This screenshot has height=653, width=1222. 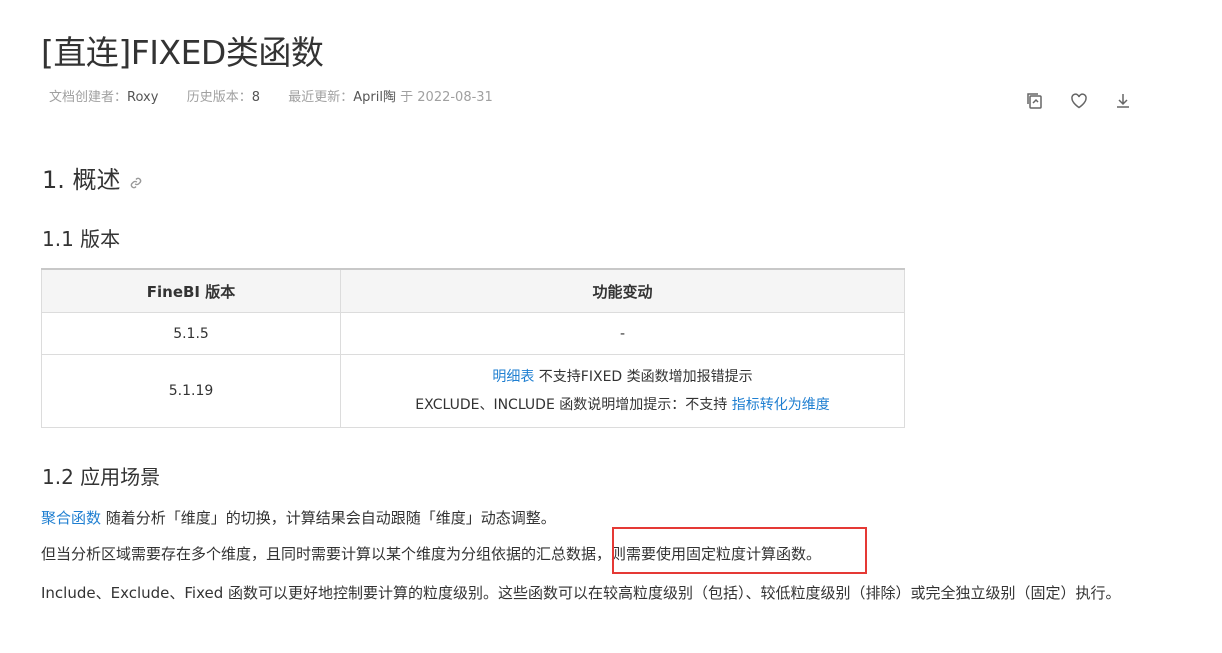 I want to click on version-count: 8, so click(x=256, y=97).